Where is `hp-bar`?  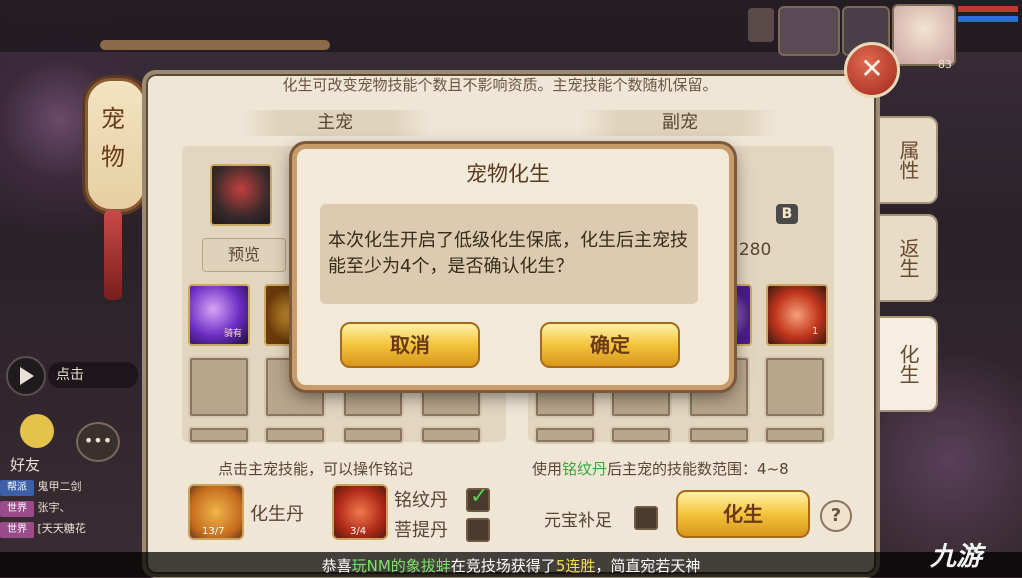 hp-bar is located at coordinates (988, 9).